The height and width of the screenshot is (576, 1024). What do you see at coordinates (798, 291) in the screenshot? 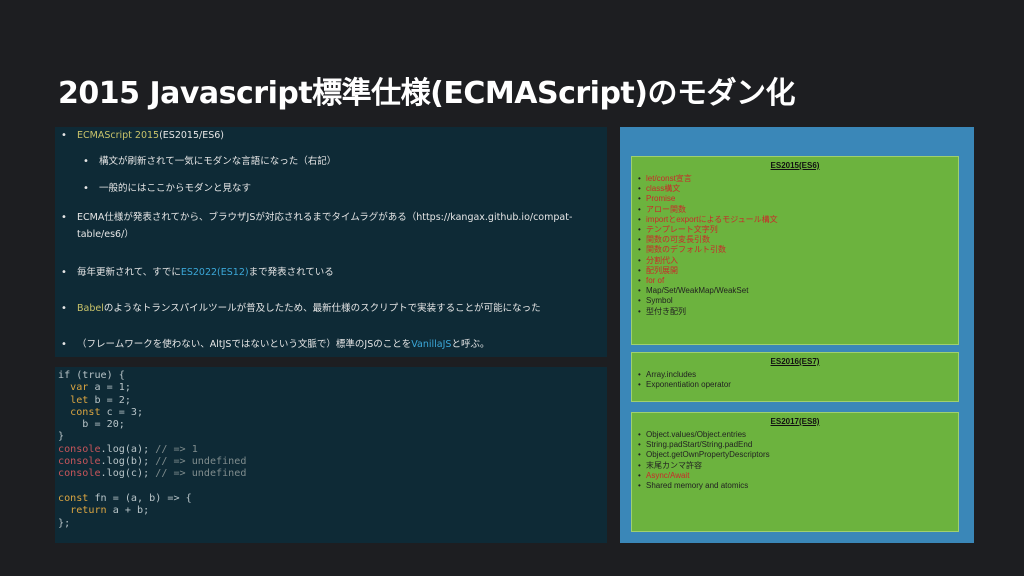
I see `list-item: Map/Set/WeakMap/WeakSet` at bounding box center [798, 291].